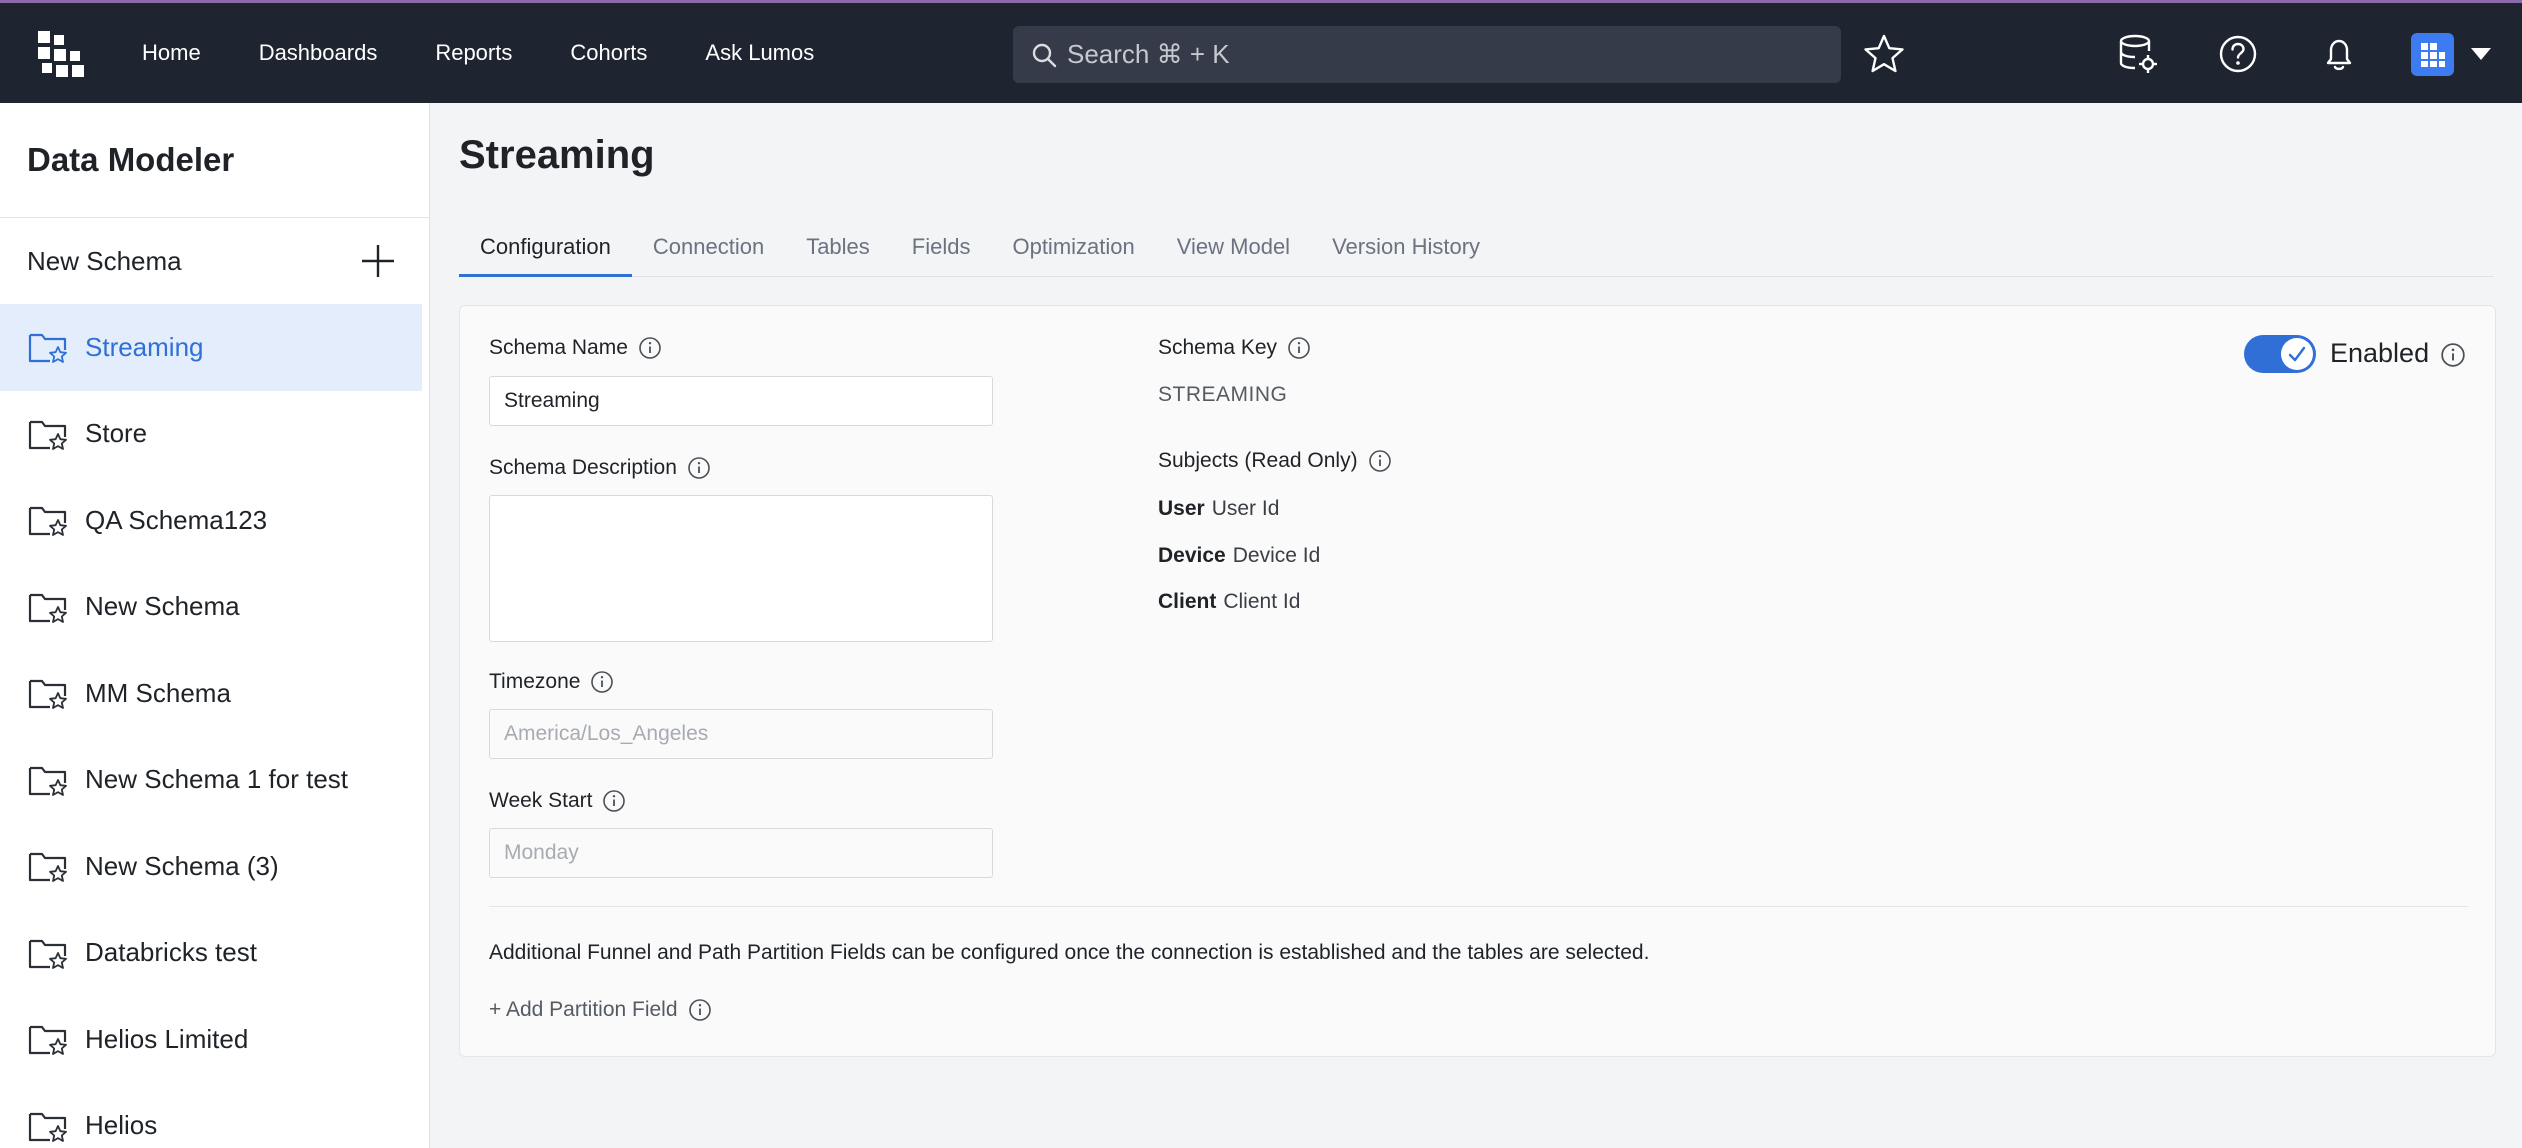  Describe the element at coordinates (182, 865) in the screenshot. I see `sidebar-schema-label: New Schema (3)` at that location.